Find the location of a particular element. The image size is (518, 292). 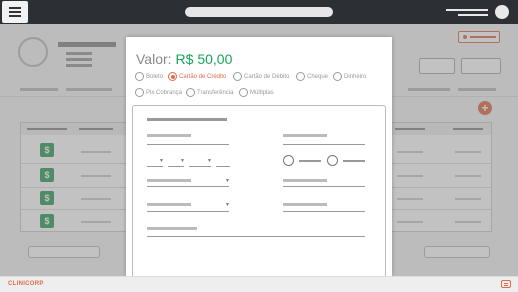

radio-multiplas: Múltiplas is located at coordinates (256, 92).